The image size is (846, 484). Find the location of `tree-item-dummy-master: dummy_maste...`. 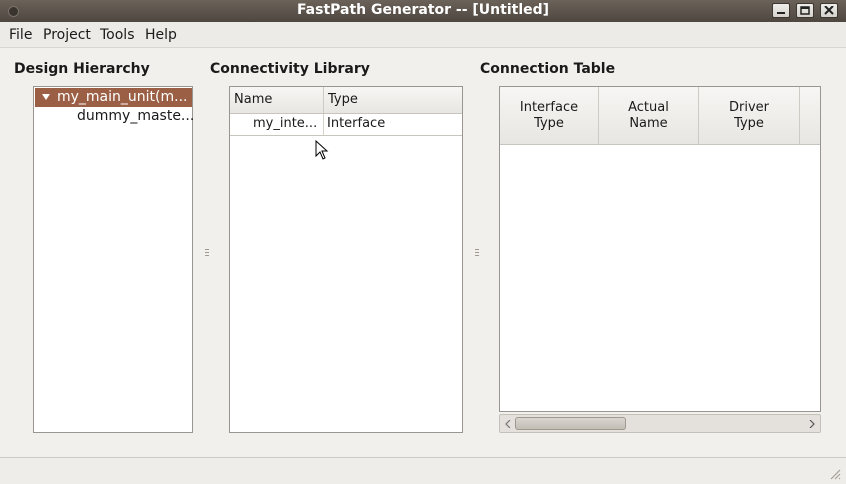

tree-item-dummy-master: dummy_maste... is located at coordinates (135, 116).